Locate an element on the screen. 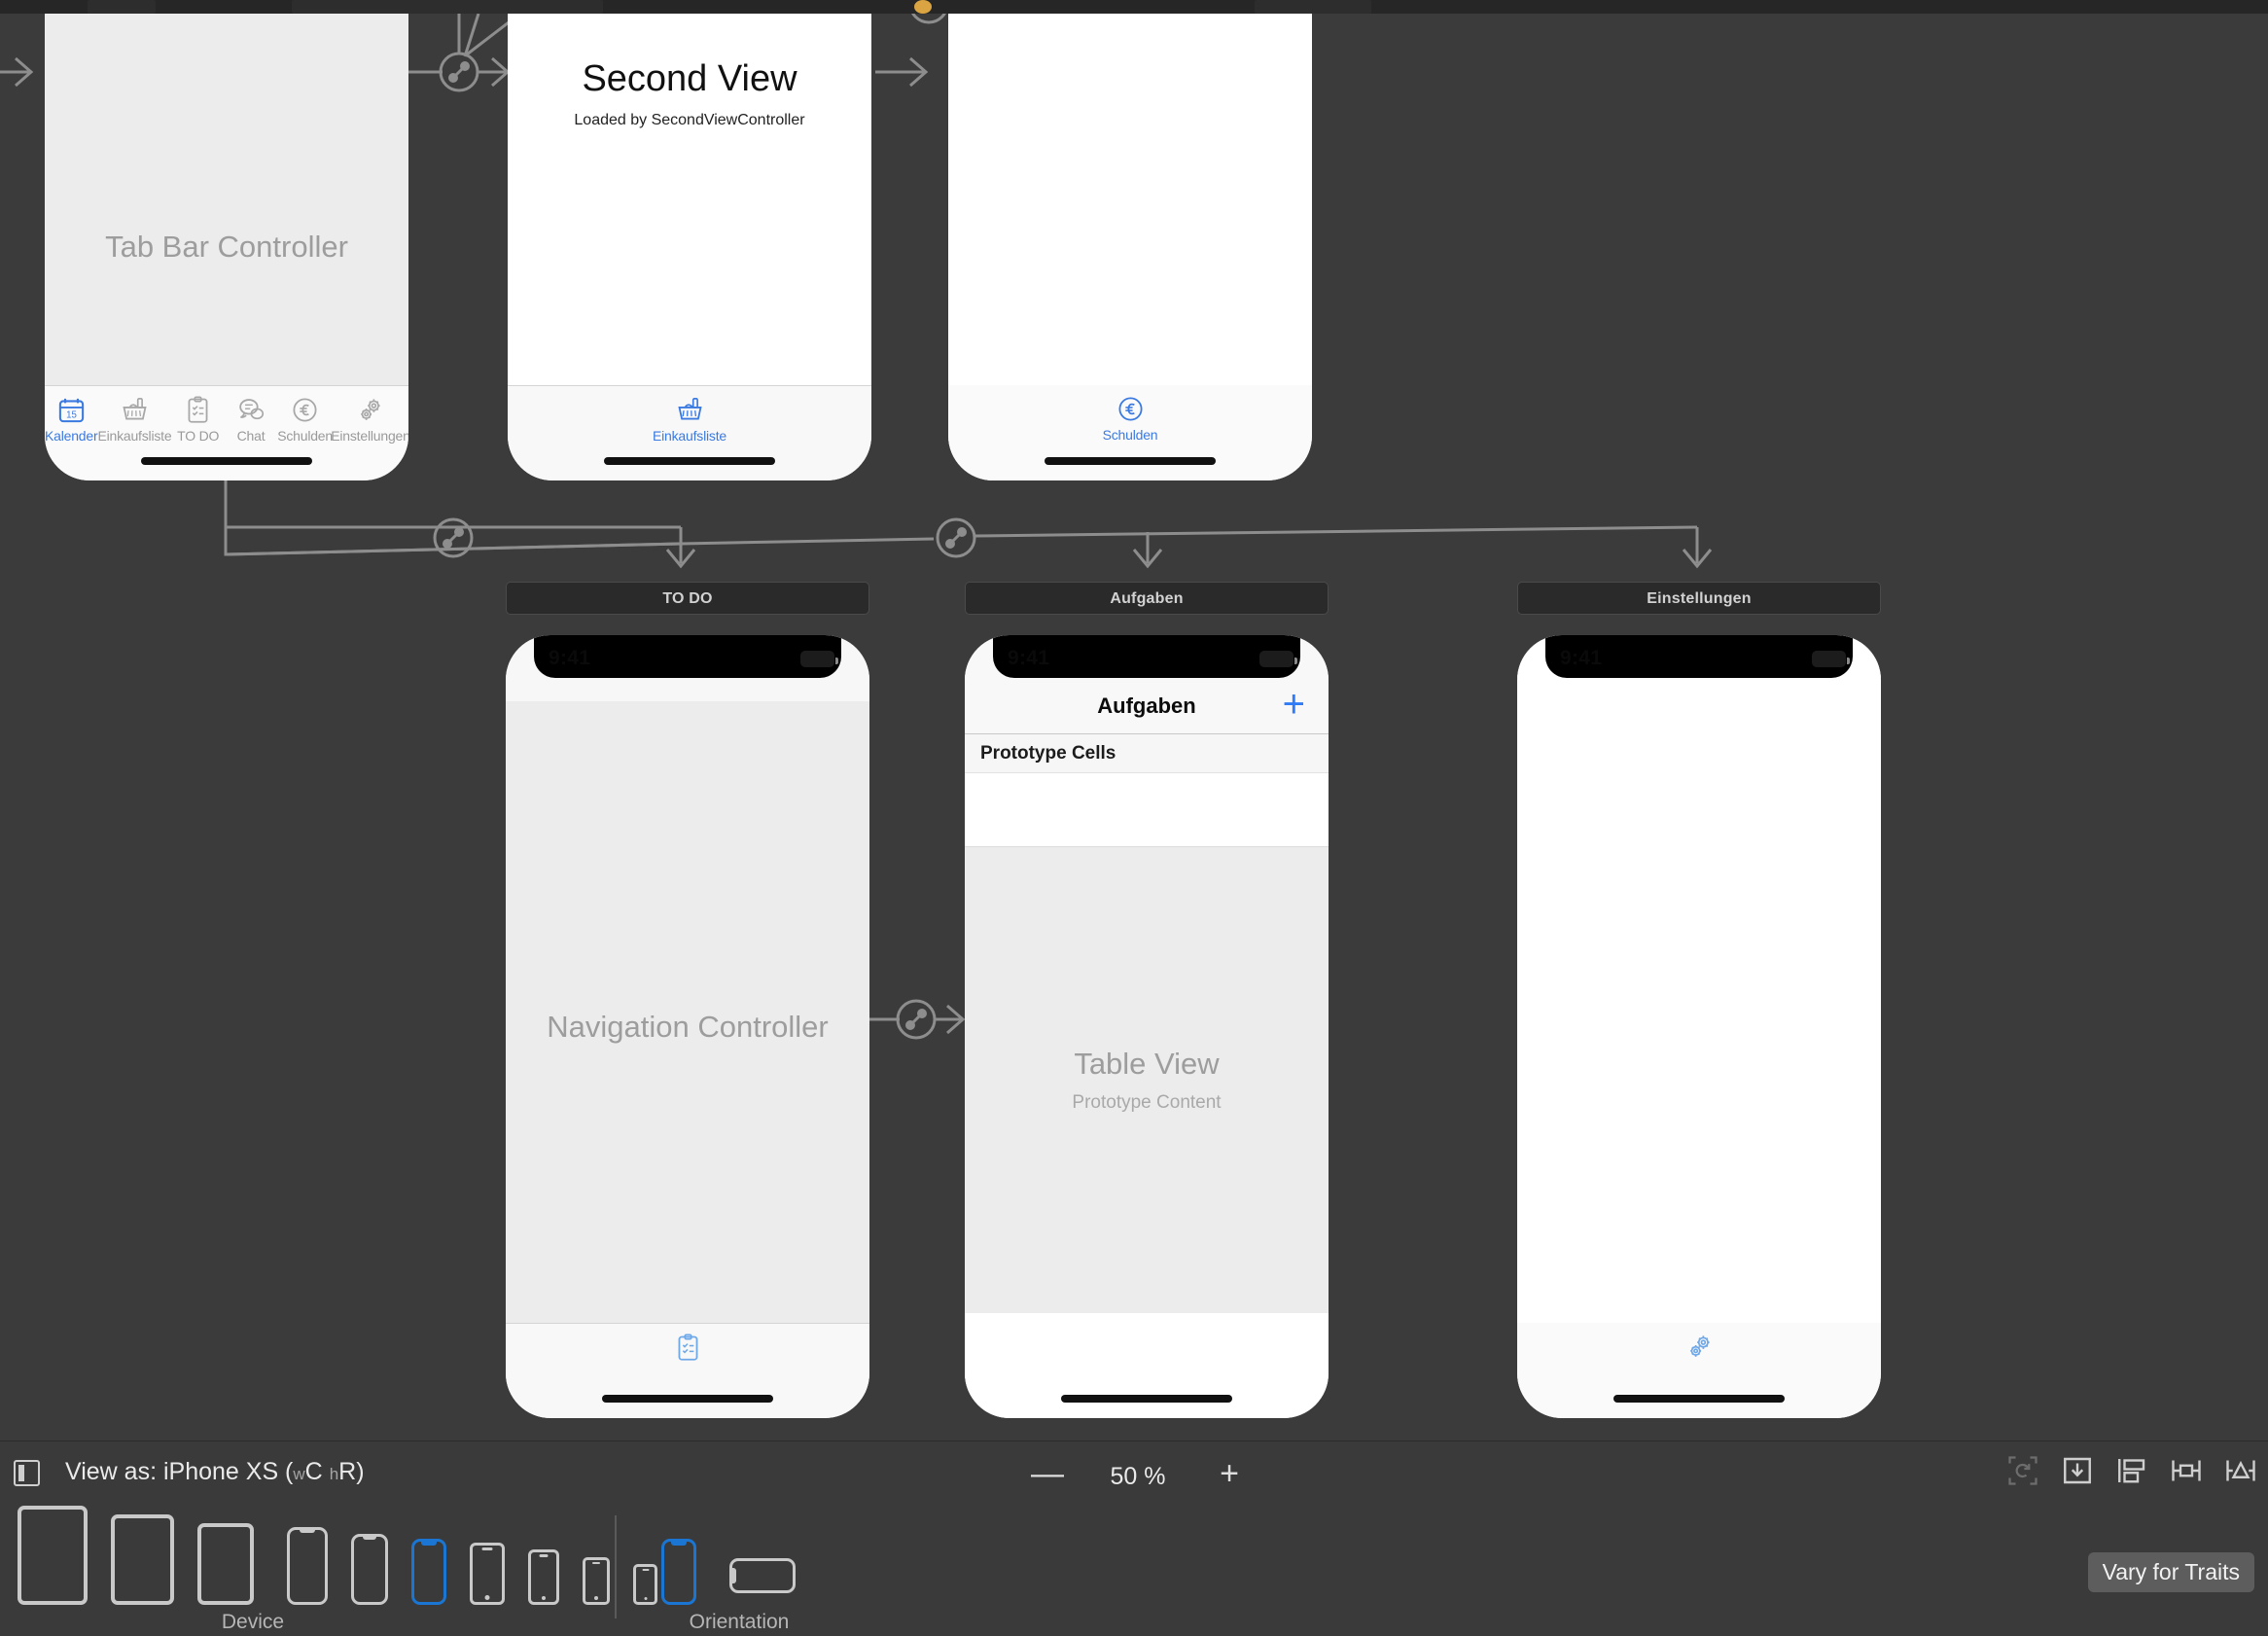 This screenshot has height=1636, width=2268. prototype-cell is located at coordinates (1147, 810).